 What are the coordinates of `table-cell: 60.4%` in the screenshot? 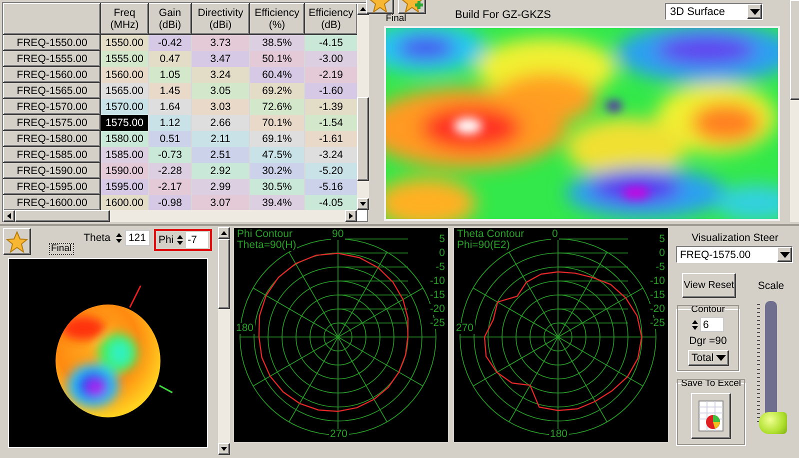 It's located at (277, 74).